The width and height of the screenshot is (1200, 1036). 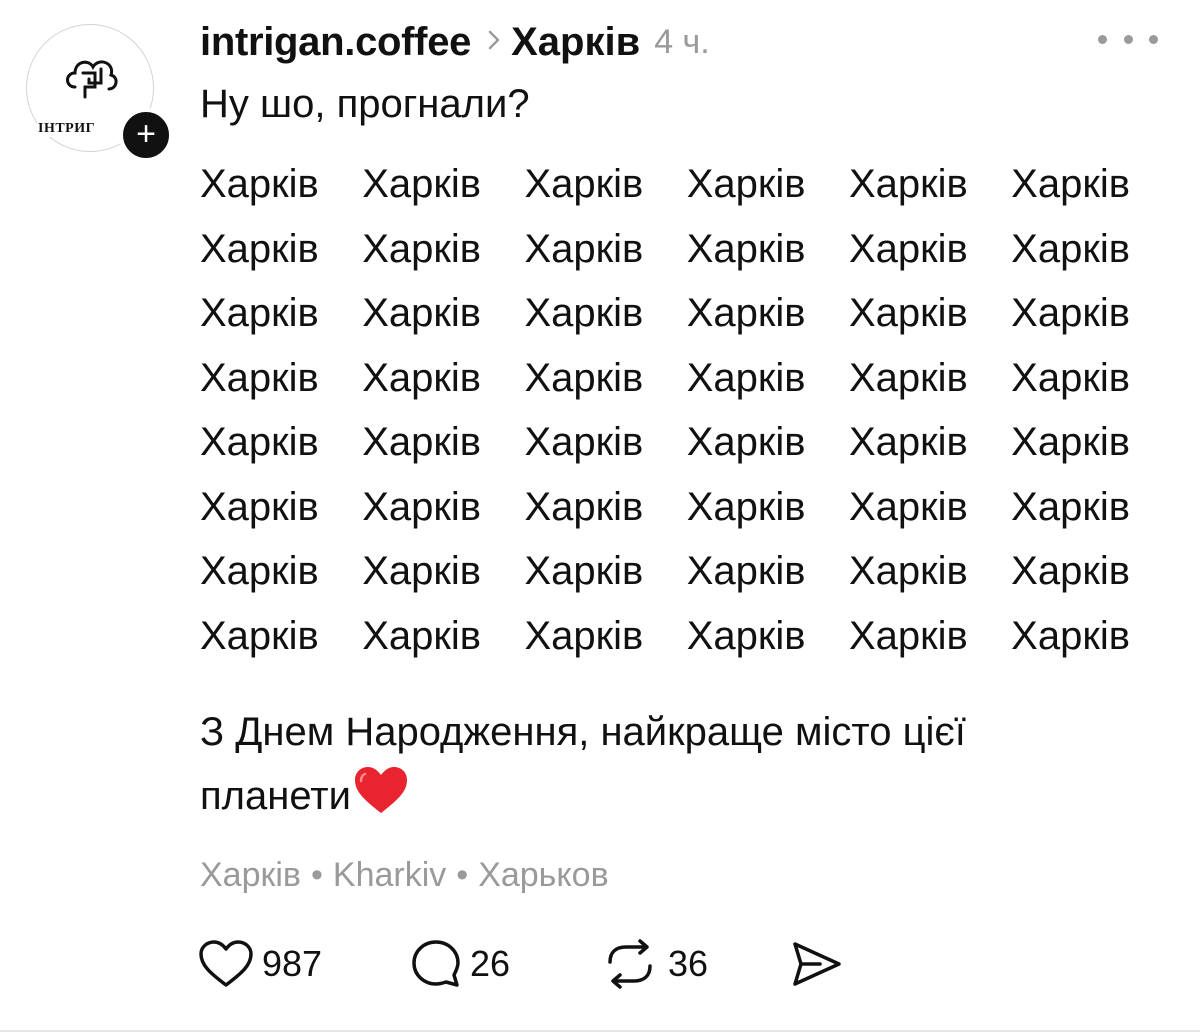 What do you see at coordinates (670, 799) in the screenshot?
I see `birthday-line-2-wrap: планети` at bounding box center [670, 799].